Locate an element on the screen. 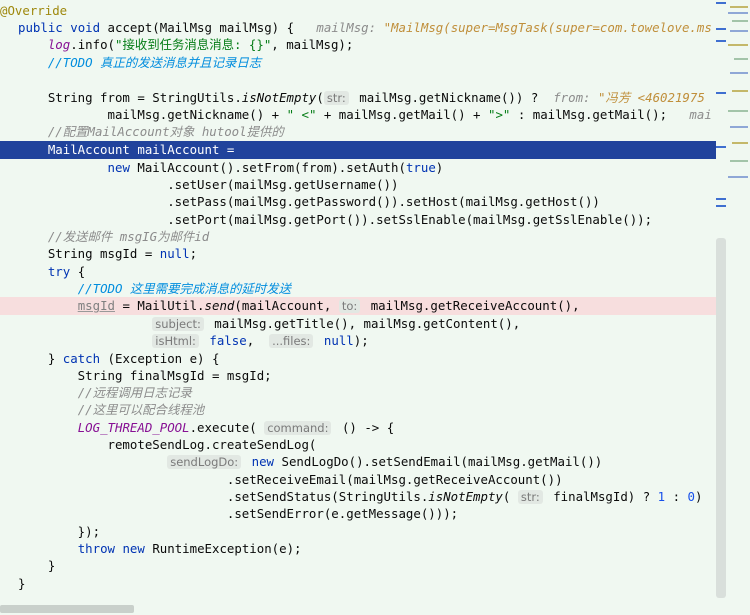  code-text: finalMsgId) ? is located at coordinates (601, 496).